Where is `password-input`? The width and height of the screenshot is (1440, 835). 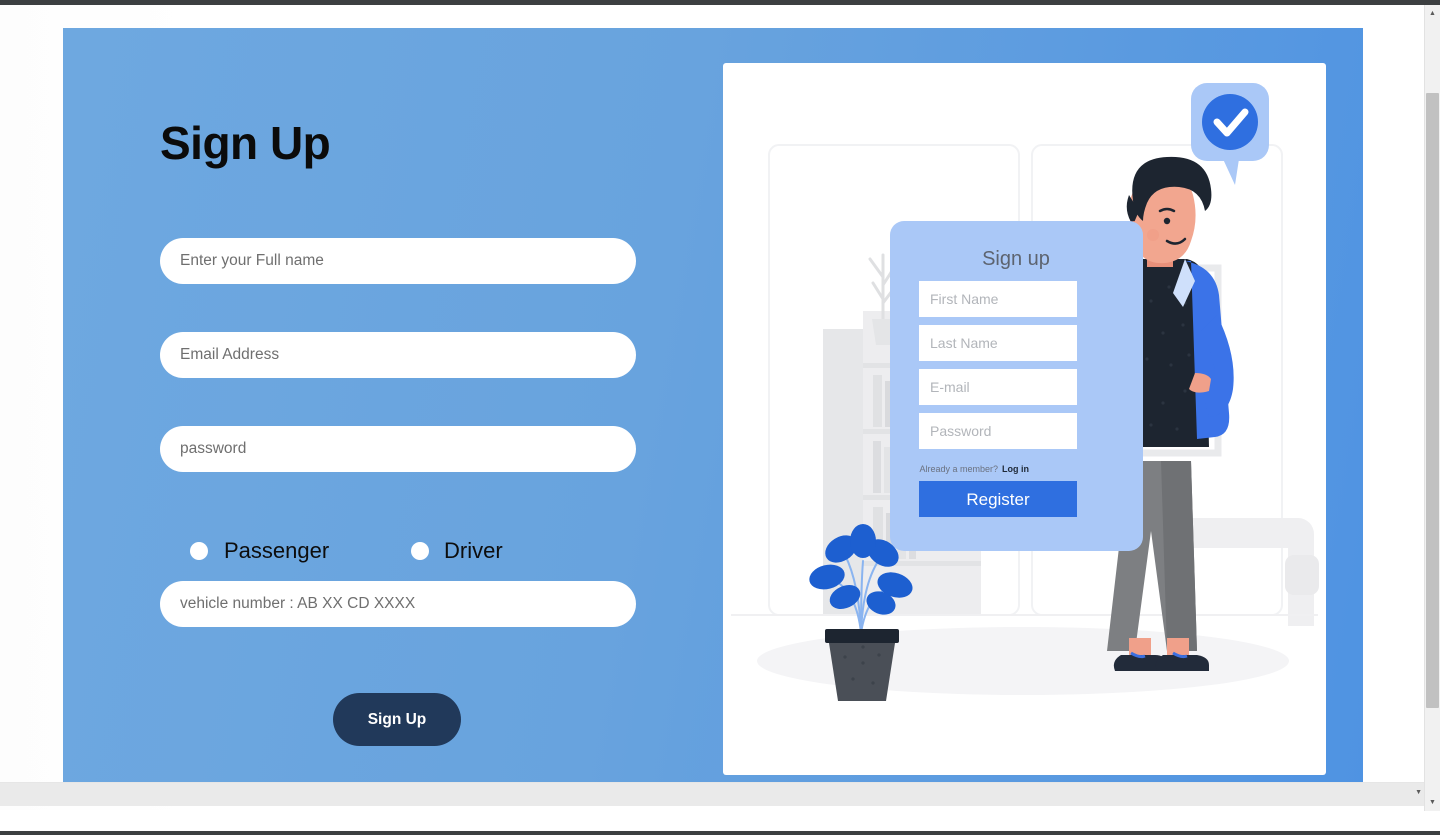 password-input is located at coordinates (398, 449).